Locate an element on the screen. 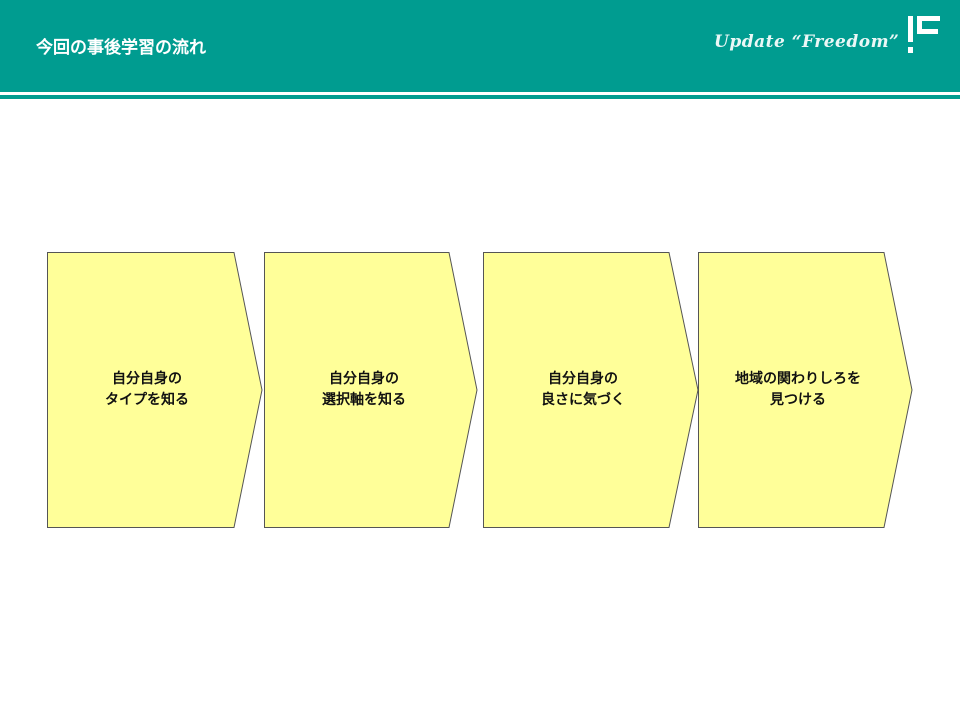 Image resolution: width=960 pixels, height=720 pixels. flow-step-line1: 地域の関わりしろを is located at coordinates (798, 379).